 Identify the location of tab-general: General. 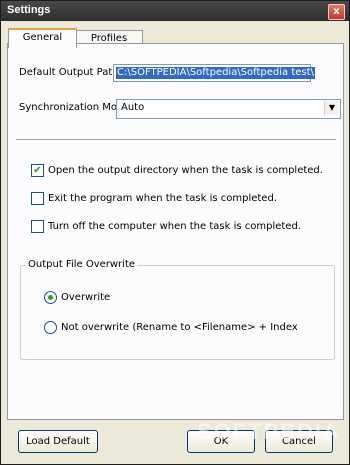
(42, 38).